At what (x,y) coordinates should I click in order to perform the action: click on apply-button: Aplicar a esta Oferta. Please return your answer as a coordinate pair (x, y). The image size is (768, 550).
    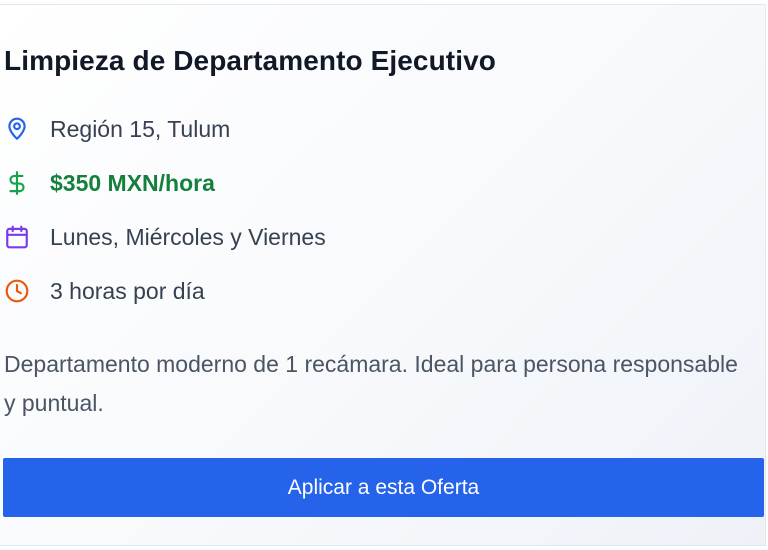
    Looking at the image, I should click on (383, 487).